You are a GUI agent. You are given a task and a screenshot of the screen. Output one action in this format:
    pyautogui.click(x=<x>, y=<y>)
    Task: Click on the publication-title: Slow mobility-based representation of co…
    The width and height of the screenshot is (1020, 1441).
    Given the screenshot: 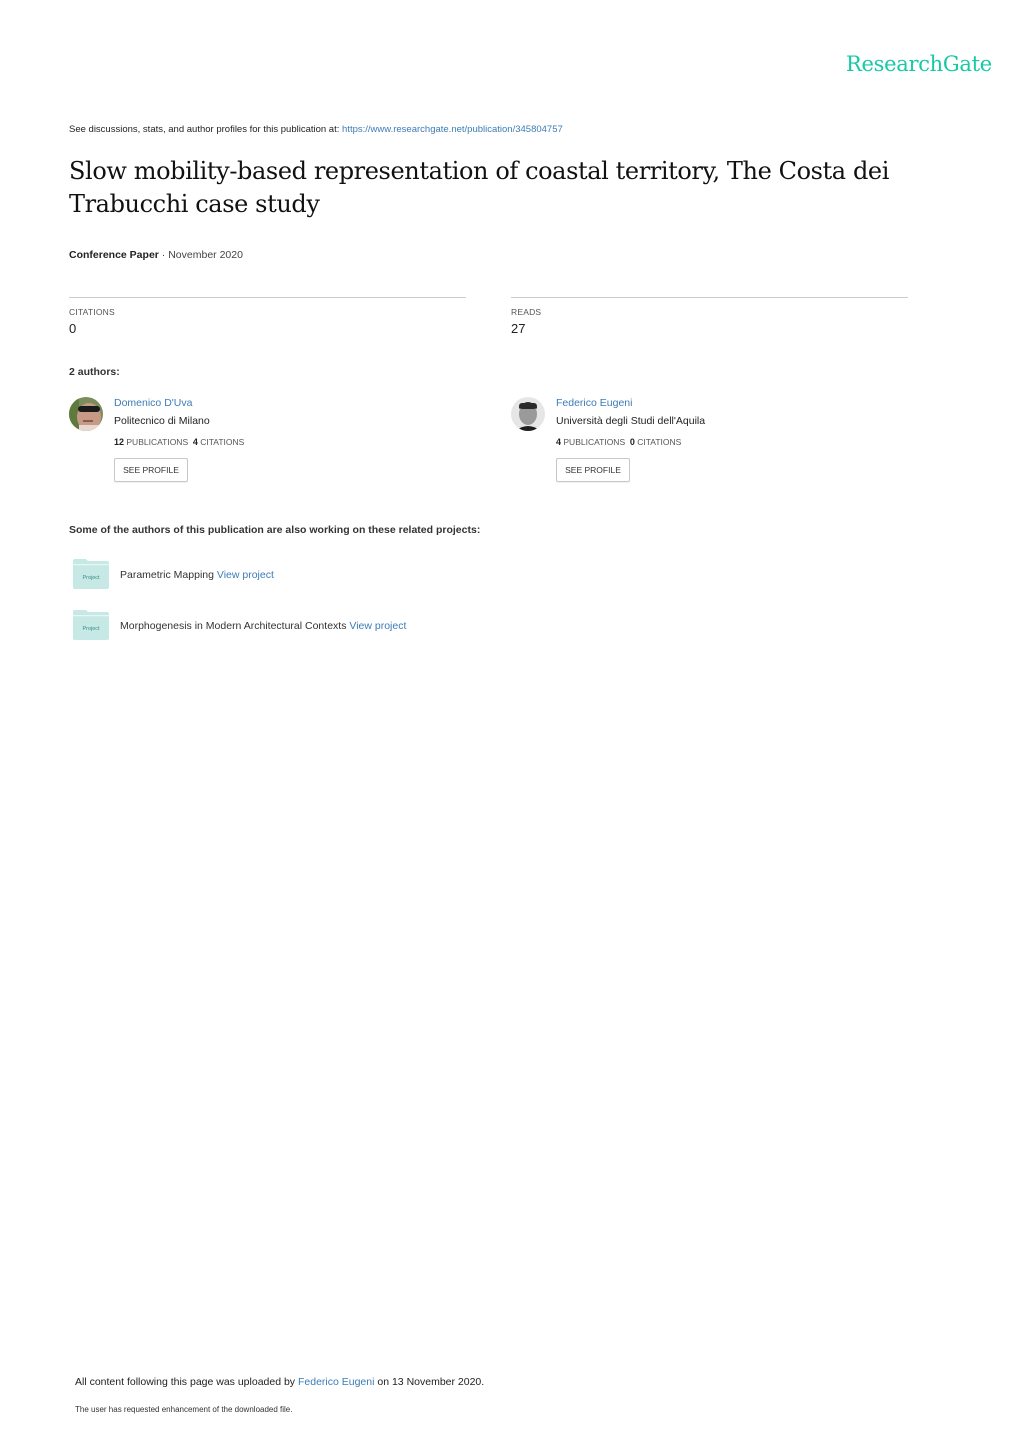 What is the action you would take?
    pyautogui.click(x=479, y=187)
    